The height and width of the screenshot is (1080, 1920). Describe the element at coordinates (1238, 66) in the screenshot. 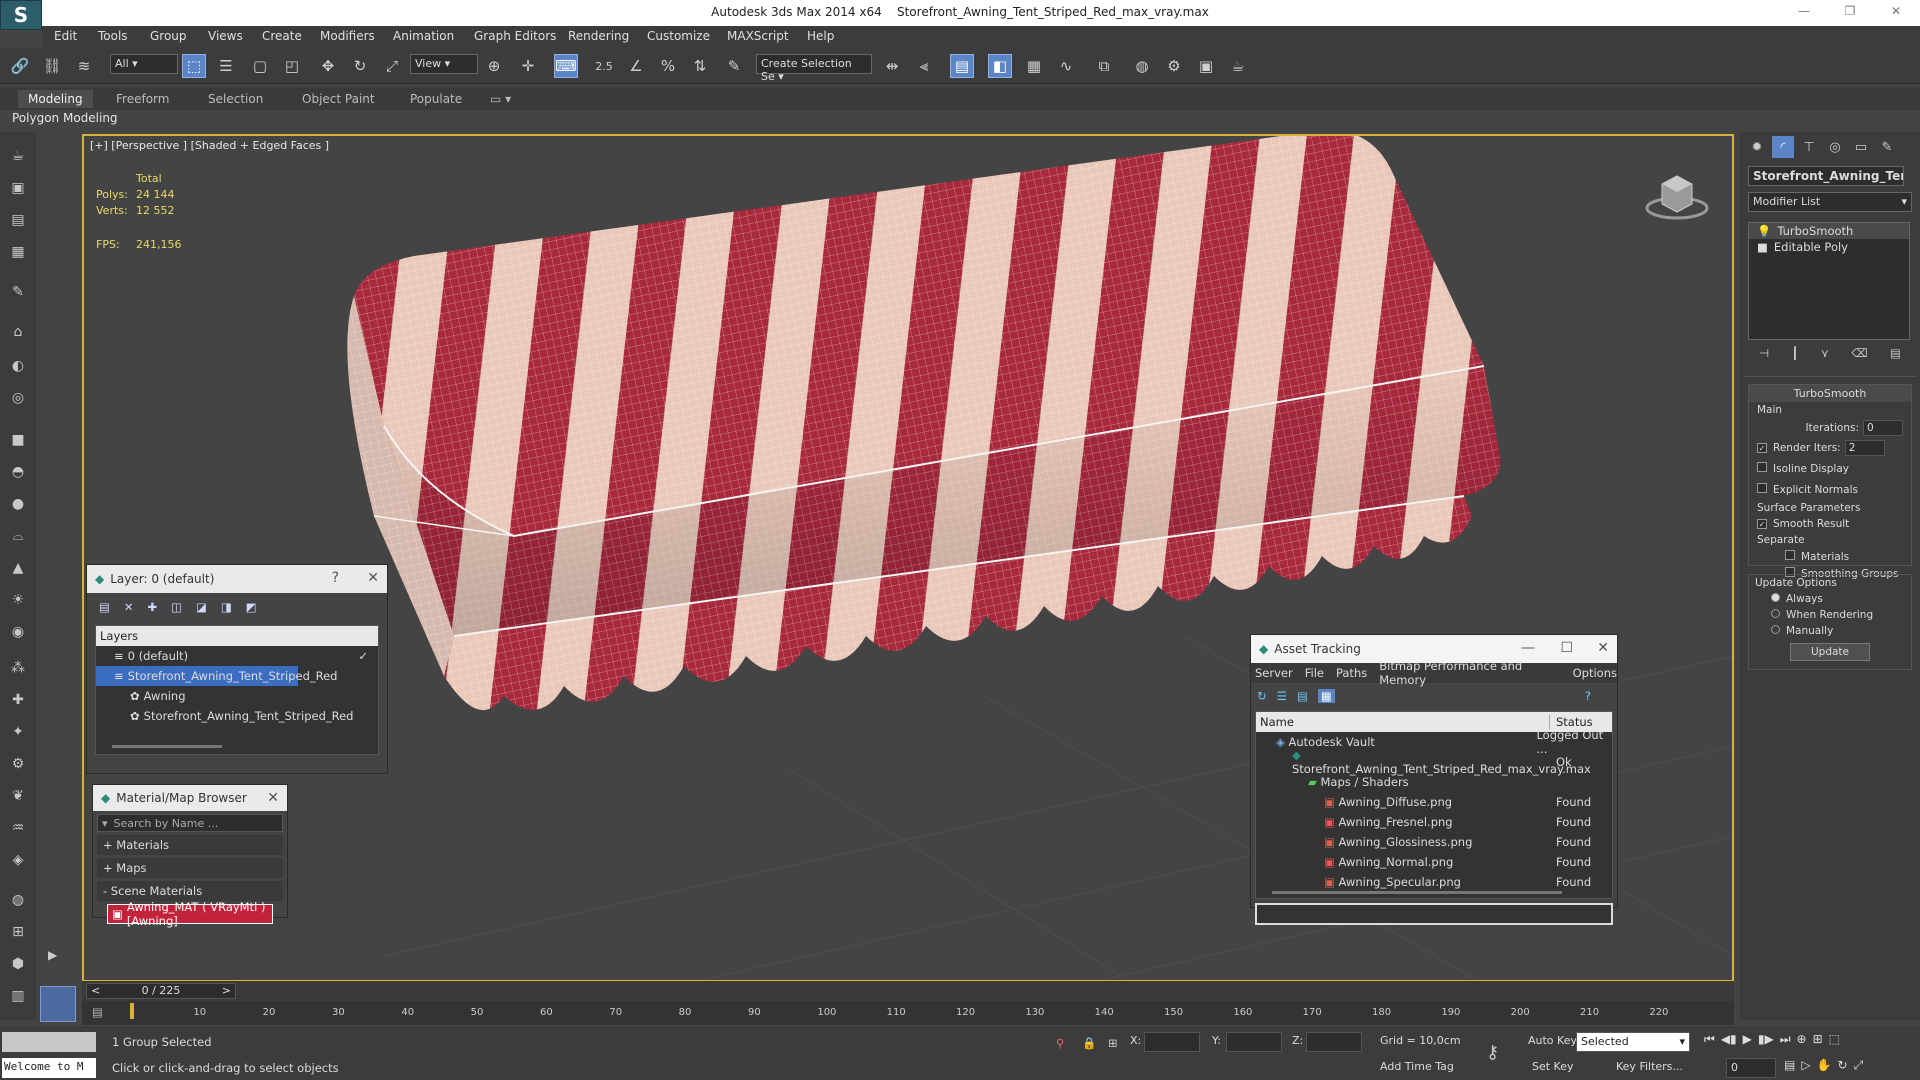

I see `render-production-icon: ☕` at that location.